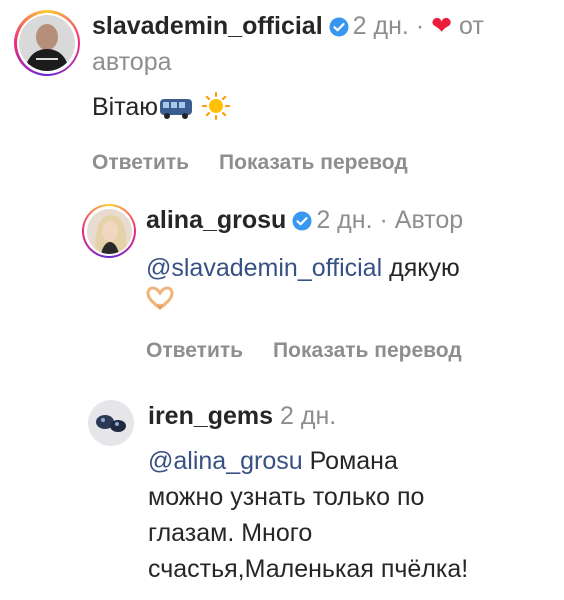 The width and height of the screenshot is (564, 600). I want to click on mention-link: @slavademin_official, so click(264, 268).